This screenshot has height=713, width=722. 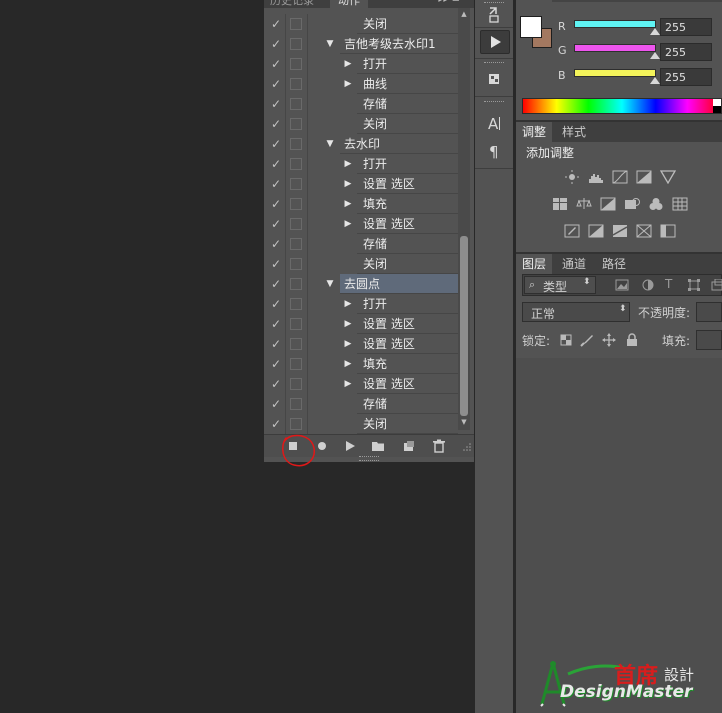 I want to click on curves-icon, so click(x=620, y=177).